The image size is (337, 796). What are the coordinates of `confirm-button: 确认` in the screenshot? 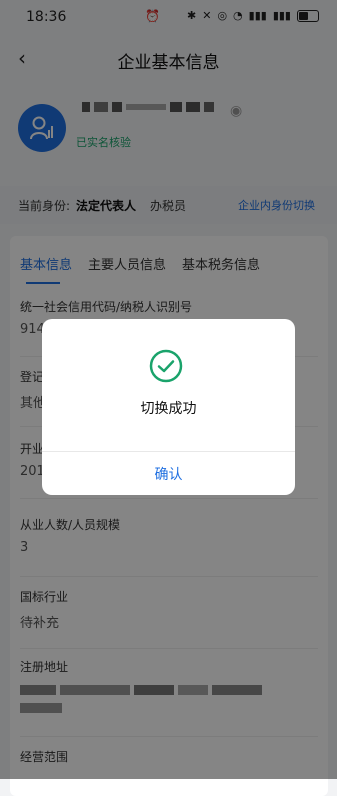 It's located at (168, 474).